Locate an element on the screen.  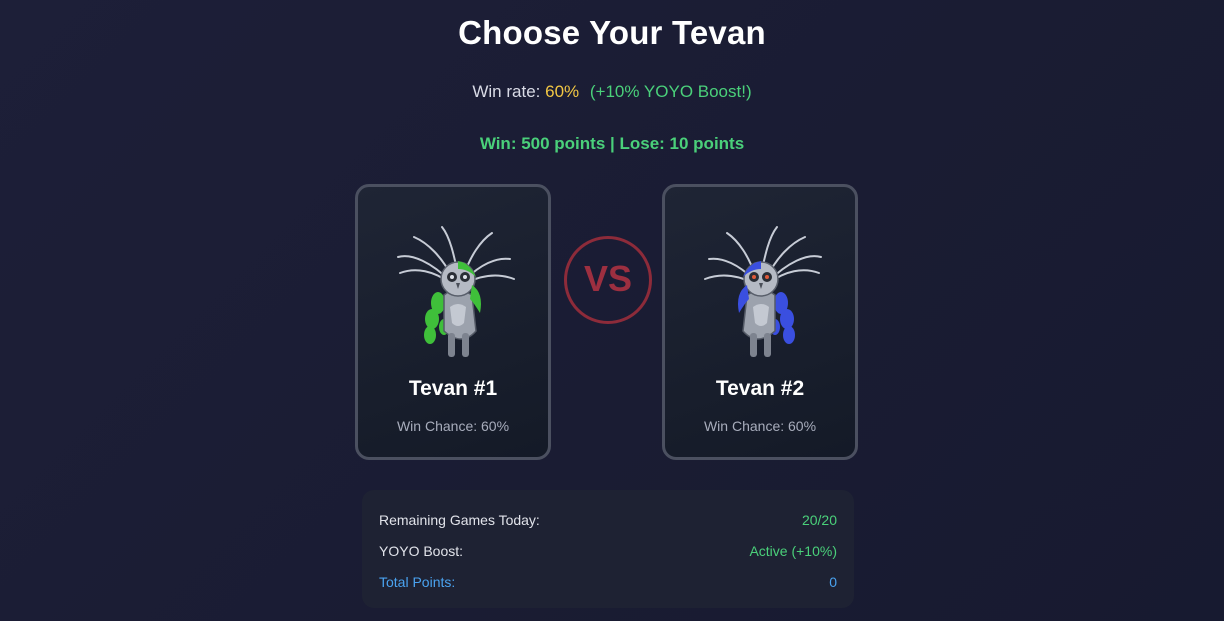
yoyo-boost-row: YOYO Boost: Active (+10%) is located at coordinates (608, 553).